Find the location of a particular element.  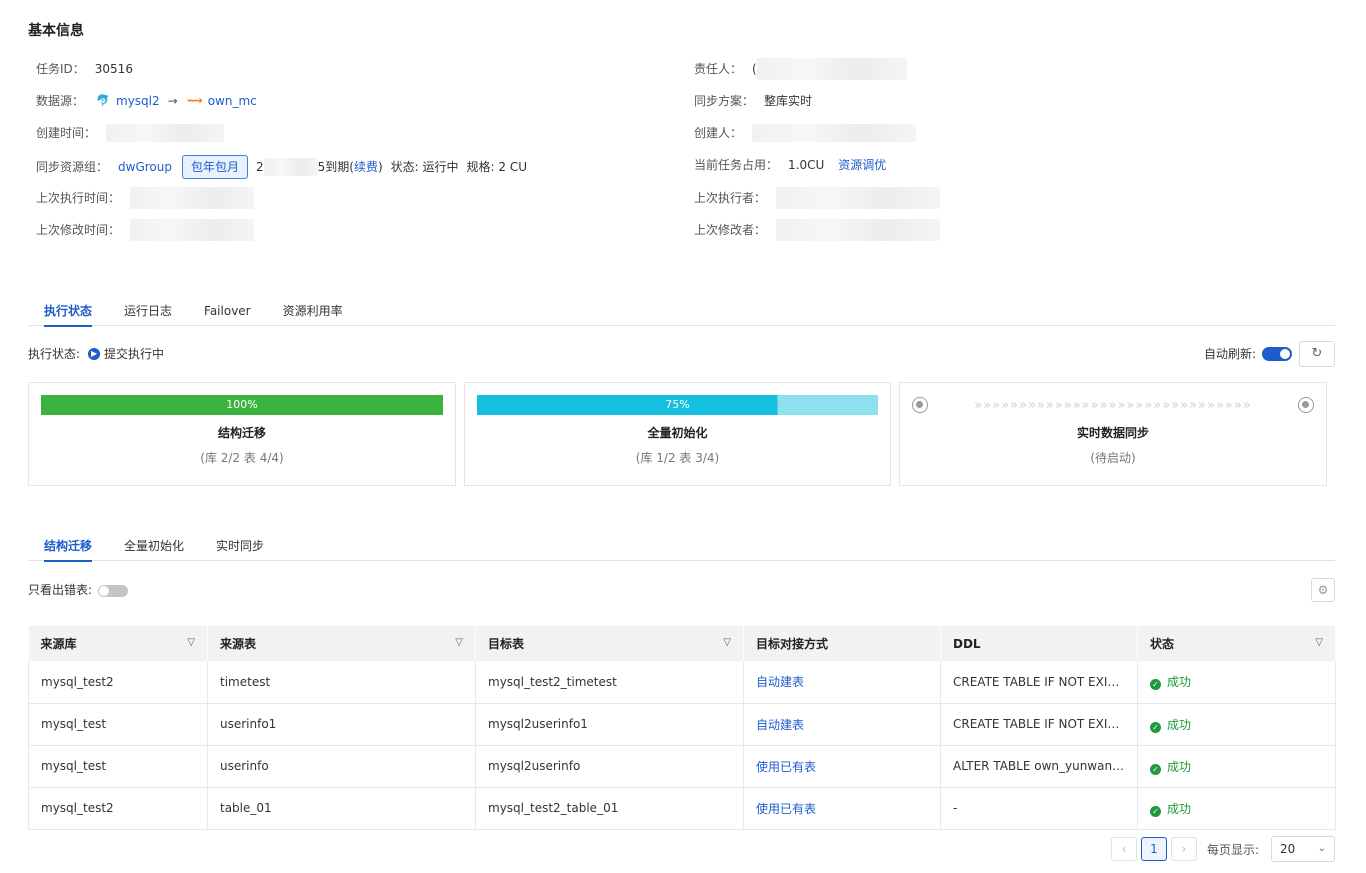

arrow-icon: → is located at coordinates (172, 101).